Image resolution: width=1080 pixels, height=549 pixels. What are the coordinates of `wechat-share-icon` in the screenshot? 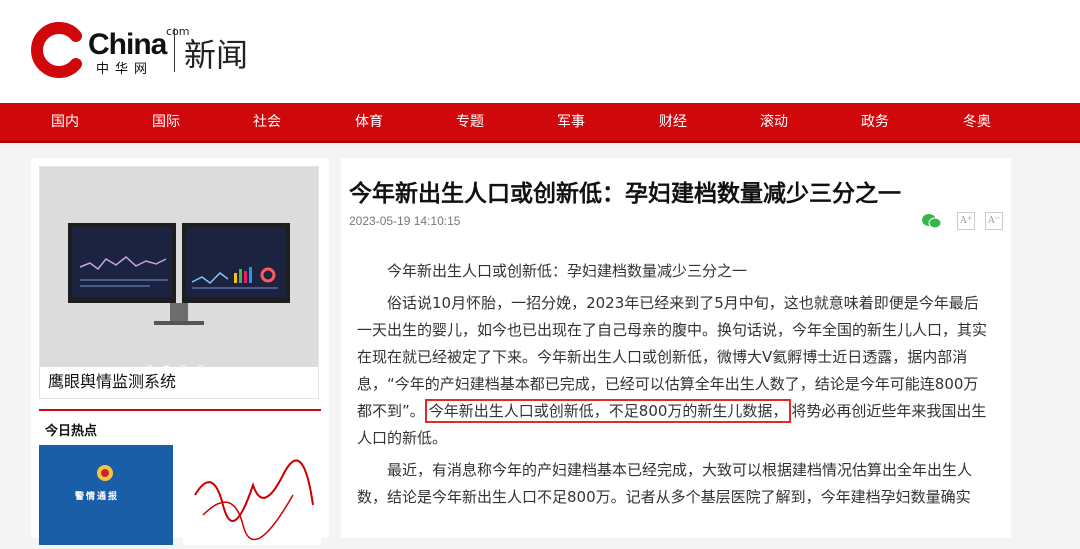 It's located at (932, 221).